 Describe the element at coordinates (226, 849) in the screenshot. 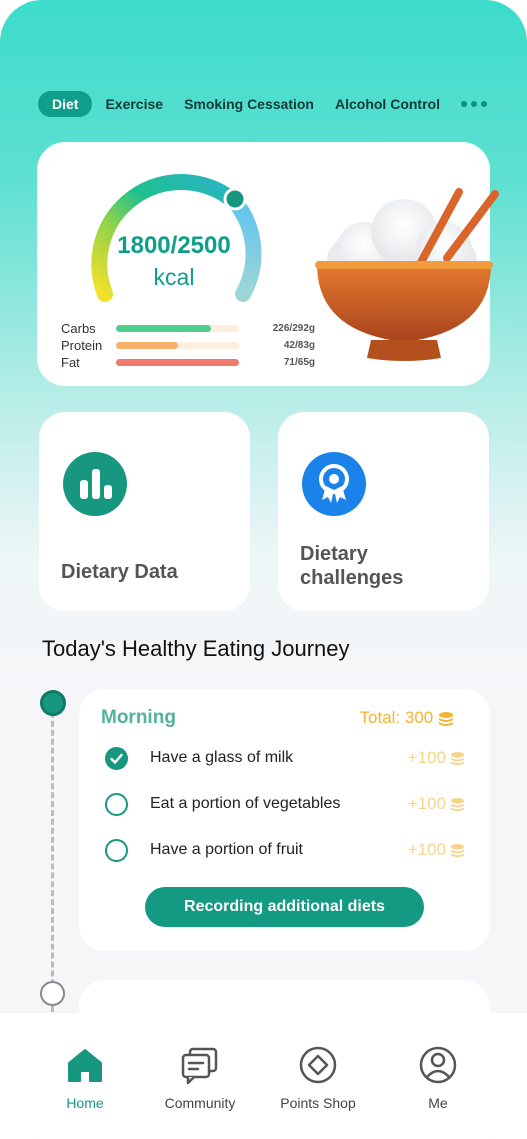

I see `task-label: Have a portion of fruit` at that location.